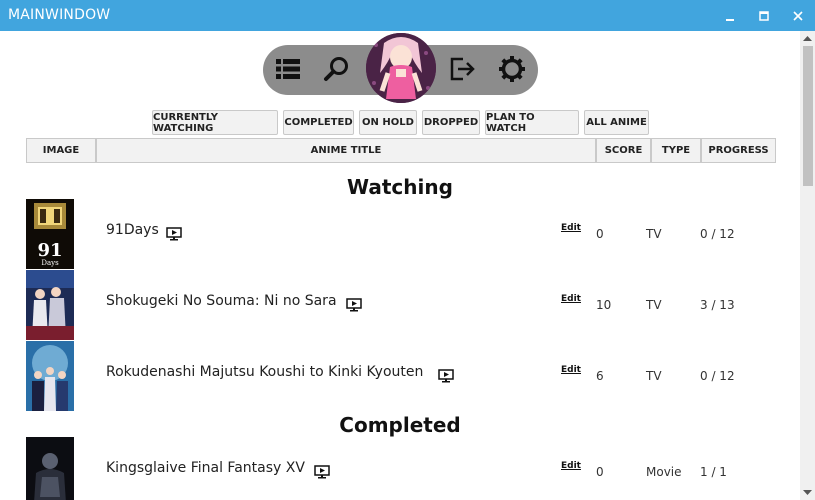  What do you see at coordinates (400, 425) in the screenshot?
I see `section-heading-completed: Completed` at bounding box center [400, 425].